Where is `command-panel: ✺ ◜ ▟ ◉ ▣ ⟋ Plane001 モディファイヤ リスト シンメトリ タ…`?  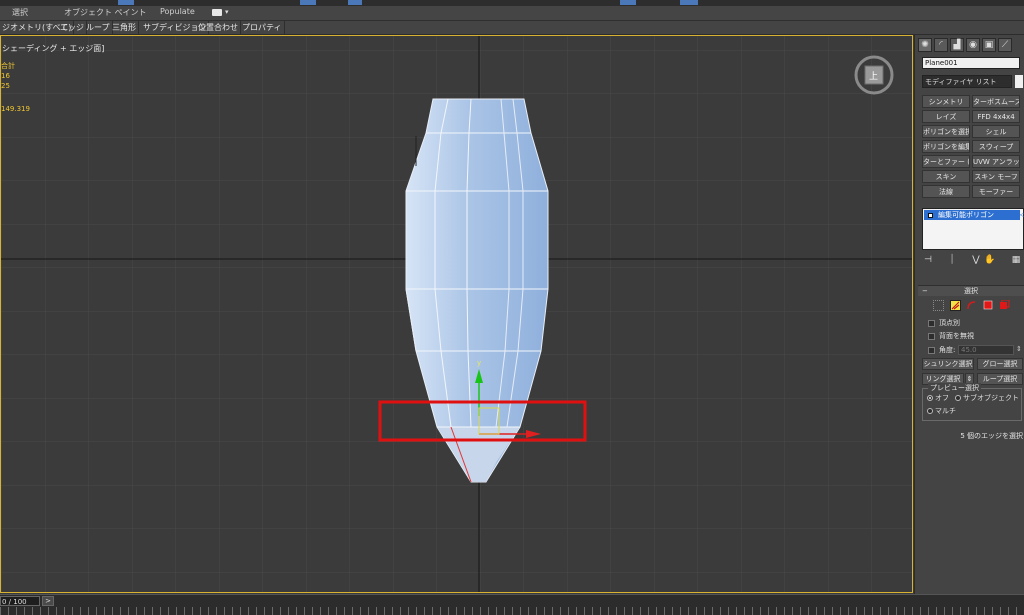 command-panel: ✺ ◜ ▟ ◉ ▣ ⟋ Plane001 モディファイヤ リスト シンメトリ タ… is located at coordinates (969, 314).